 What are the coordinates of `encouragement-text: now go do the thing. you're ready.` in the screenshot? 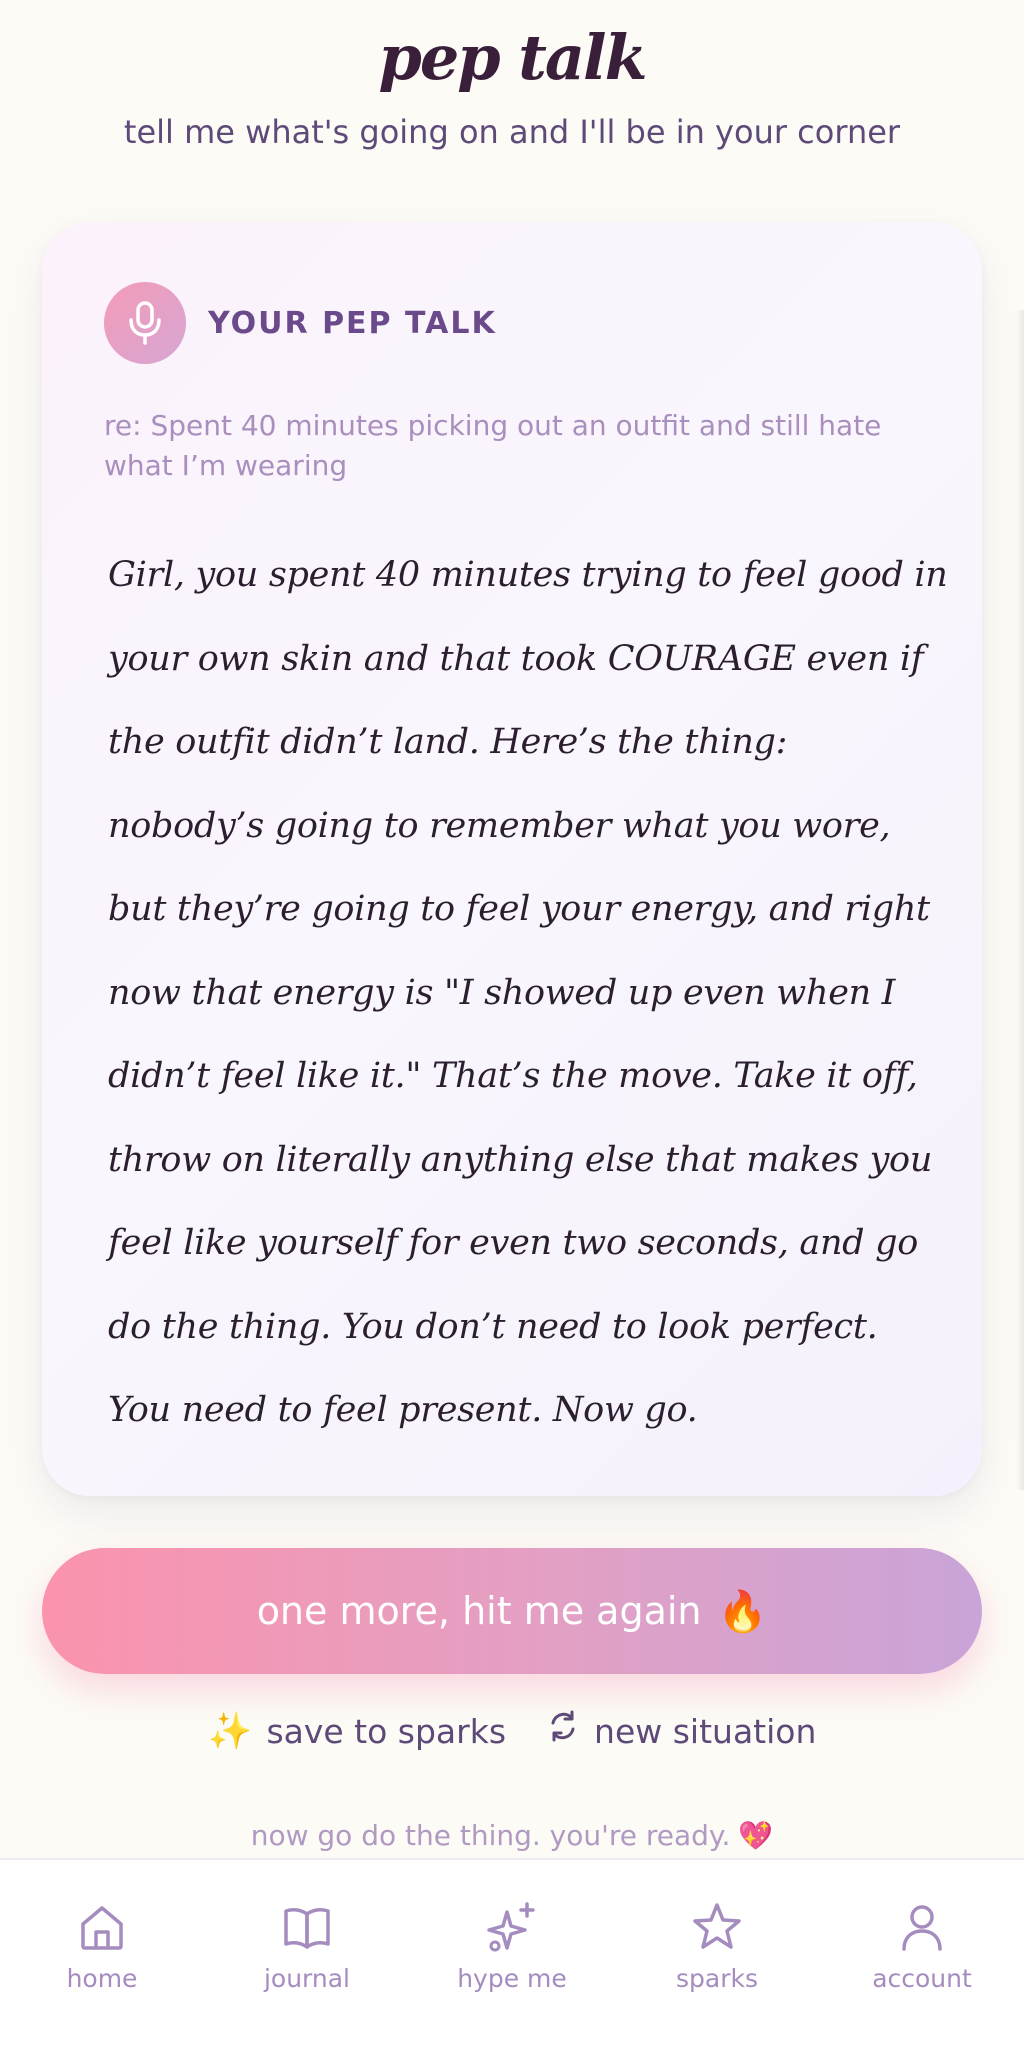 It's located at (490, 1835).